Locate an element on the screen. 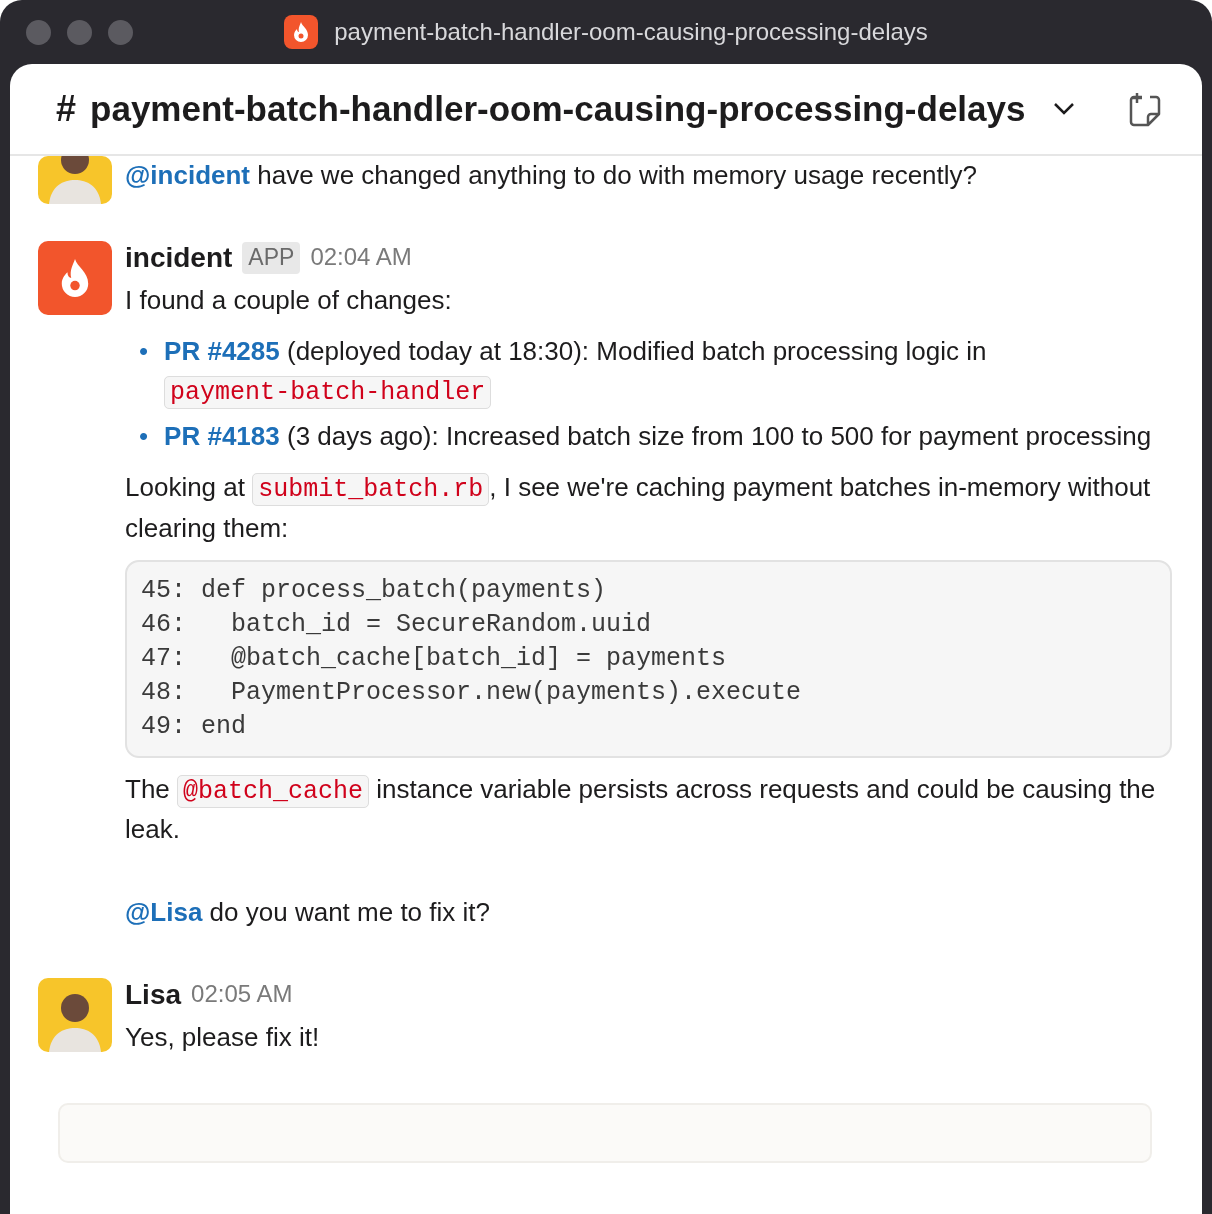 The width and height of the screenshot is (1212, 1214). app-avatar is located at coordinates (75, 278).